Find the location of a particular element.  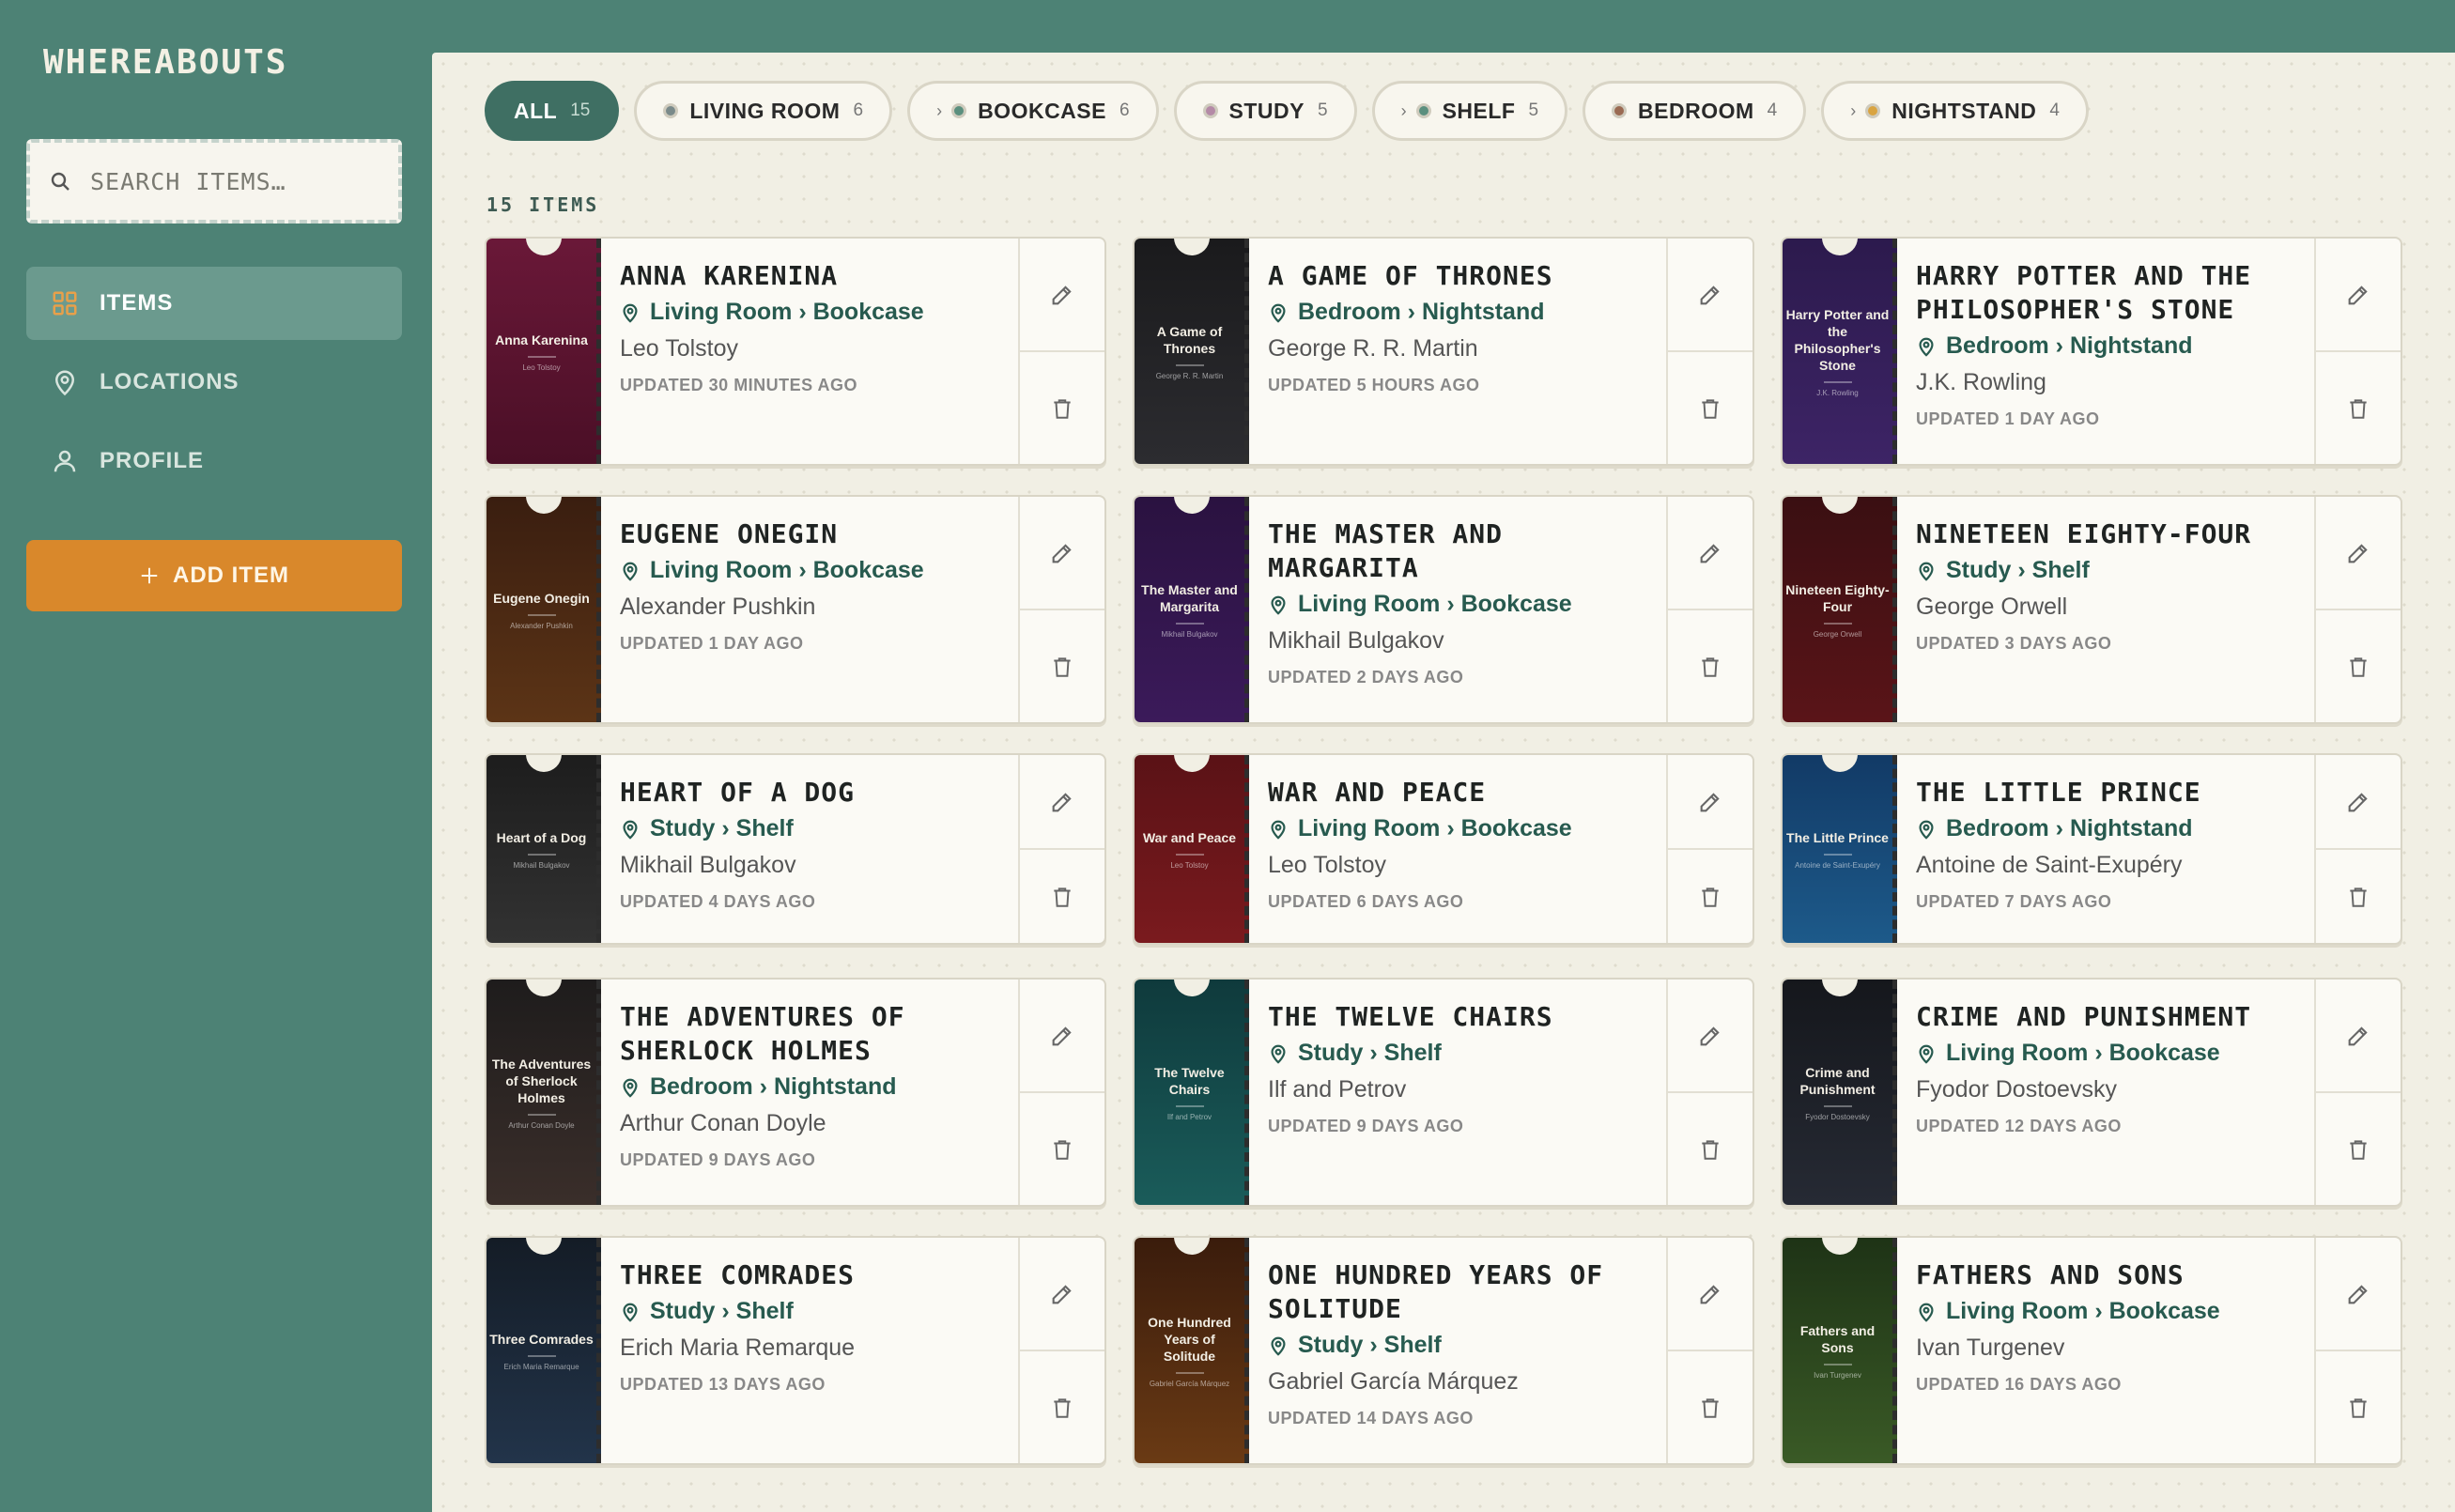

cover-title: One Hundred Years of Solitude is located at coordinates (1190, 1339).